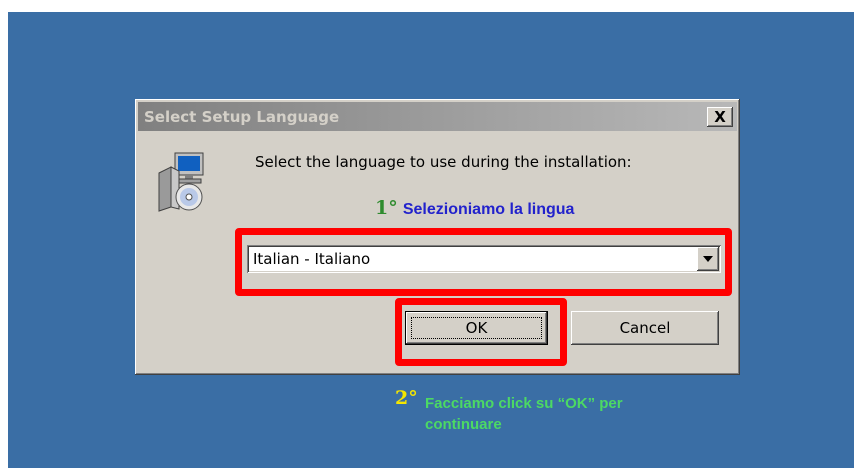 Image resolution: width=858 pixels, height=468 pixels. I want to click on cancel-button: Cancel, so click(645, 328).